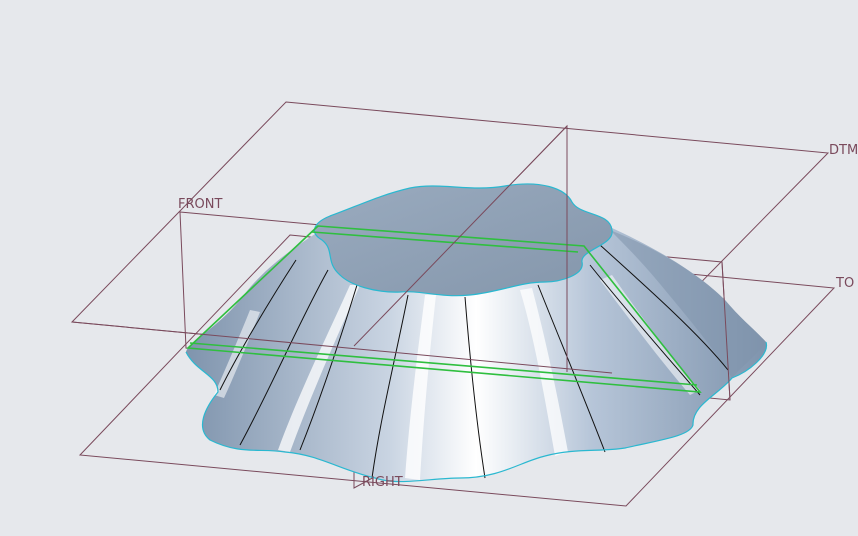 This screenshot has width=858, height=536. Describe the element at coordinates (382, 482) in the screenshot. I see `datum-label-right: RIGHT` at that location.